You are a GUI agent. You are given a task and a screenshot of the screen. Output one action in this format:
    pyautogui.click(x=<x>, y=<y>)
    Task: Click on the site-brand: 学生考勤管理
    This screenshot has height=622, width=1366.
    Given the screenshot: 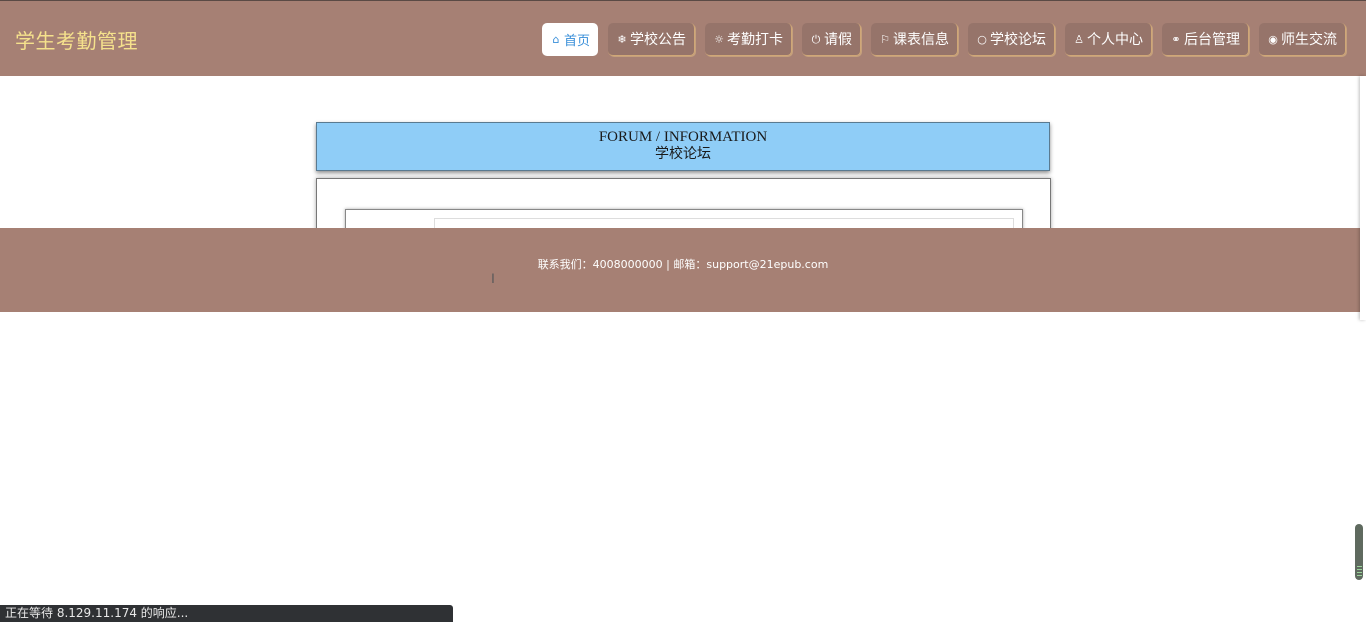 What is the action you would take?
    pyautogui.click(x=76, y=39)
    